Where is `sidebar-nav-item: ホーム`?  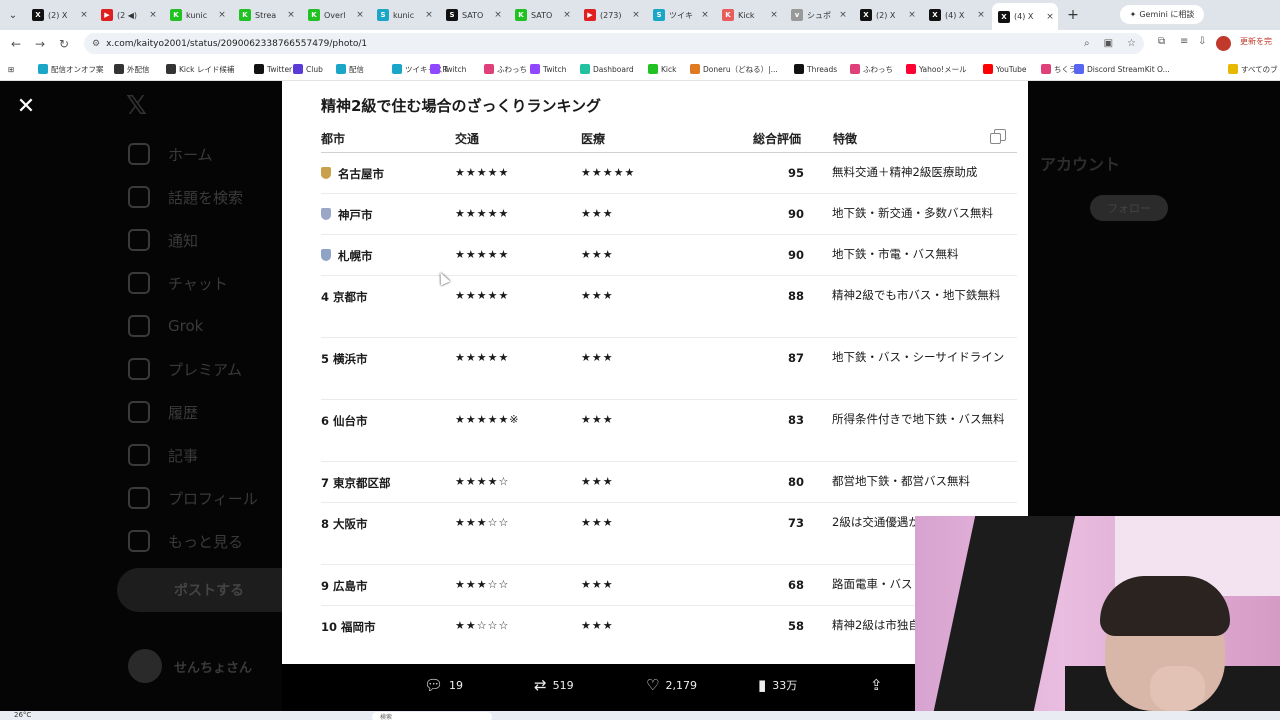
sidebar-nav-item: ホーム is located at coordinates (170, 154).